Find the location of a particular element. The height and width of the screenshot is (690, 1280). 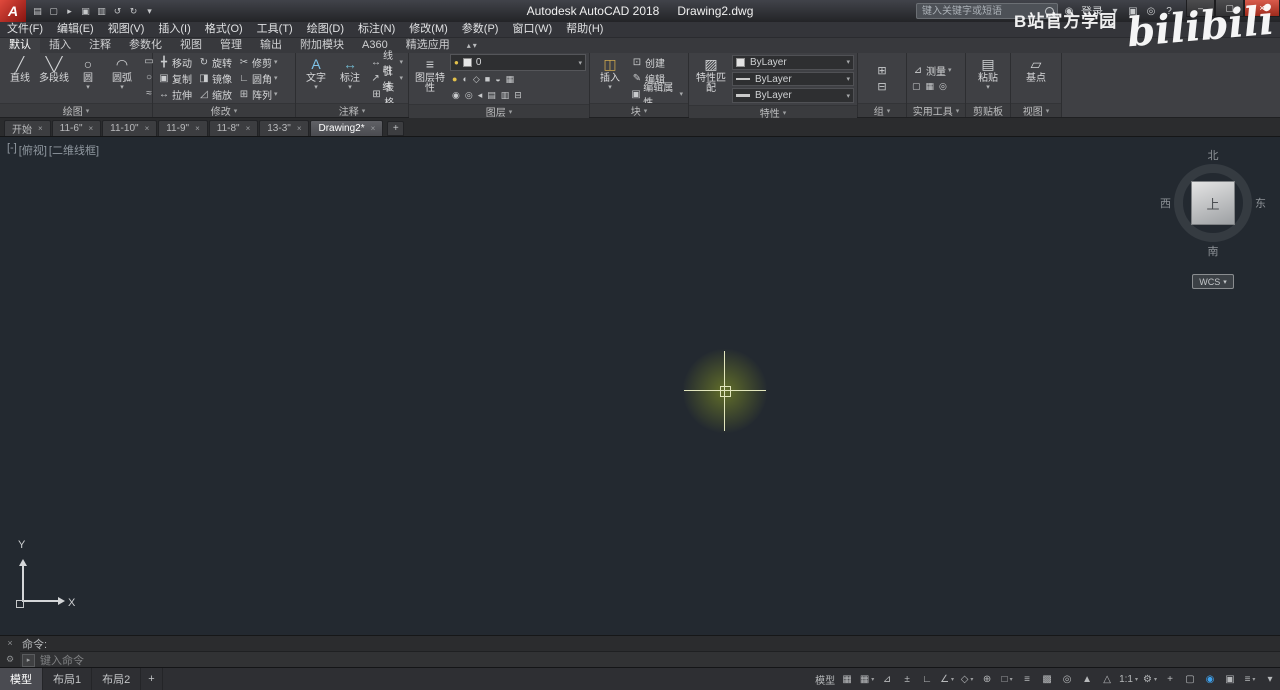

help-search-box is located at coordinates (987, 11).